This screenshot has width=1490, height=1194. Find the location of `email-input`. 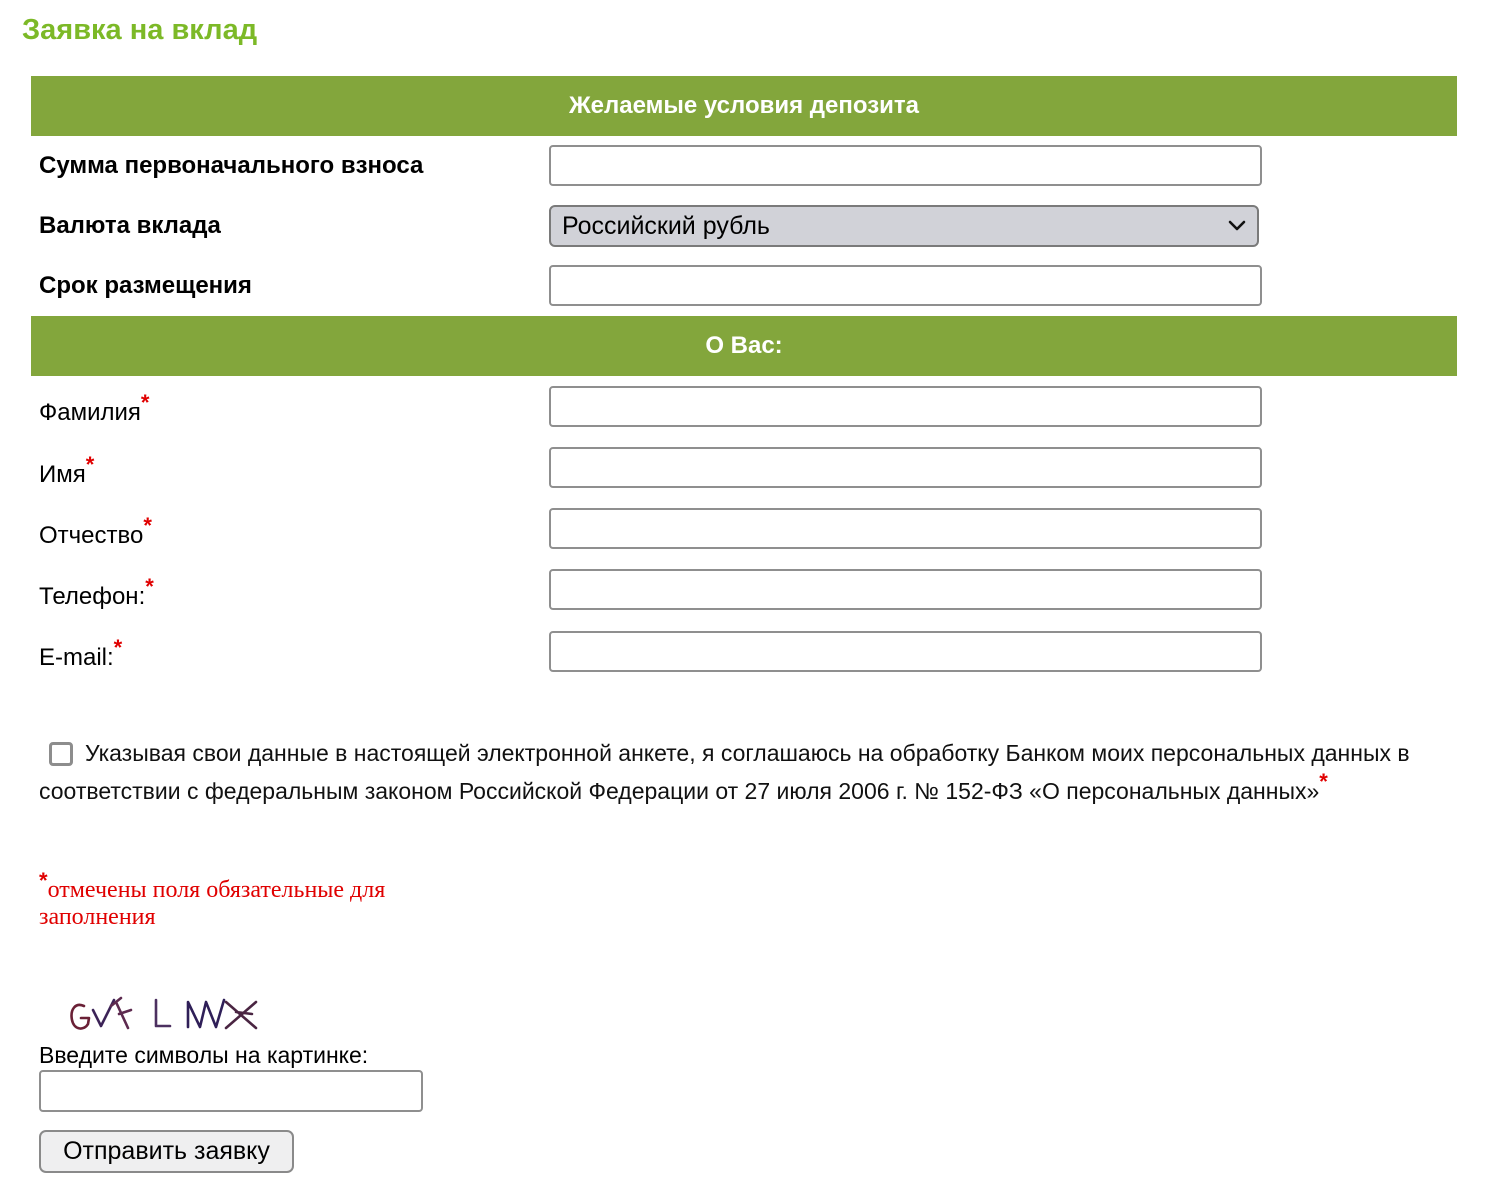

email-input is located at coordinates (905, 651).